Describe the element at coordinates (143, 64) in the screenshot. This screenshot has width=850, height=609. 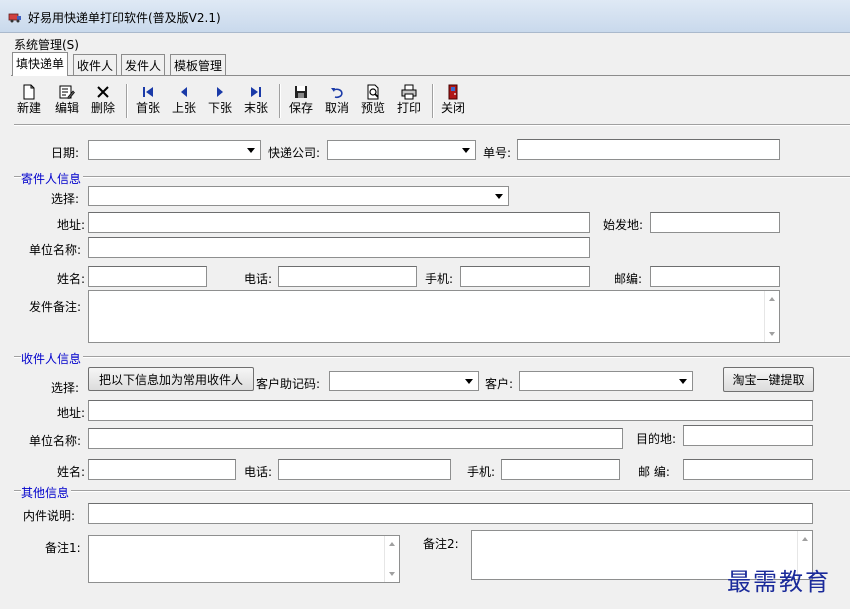
I see `tab-senders: 发件人` at that location.